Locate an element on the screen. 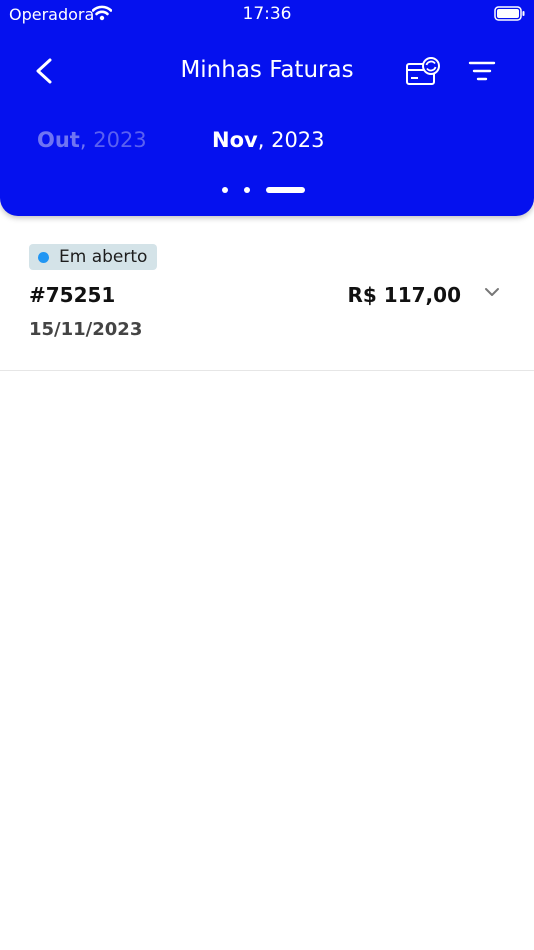  status-dot is located at coordinates (43, 257).